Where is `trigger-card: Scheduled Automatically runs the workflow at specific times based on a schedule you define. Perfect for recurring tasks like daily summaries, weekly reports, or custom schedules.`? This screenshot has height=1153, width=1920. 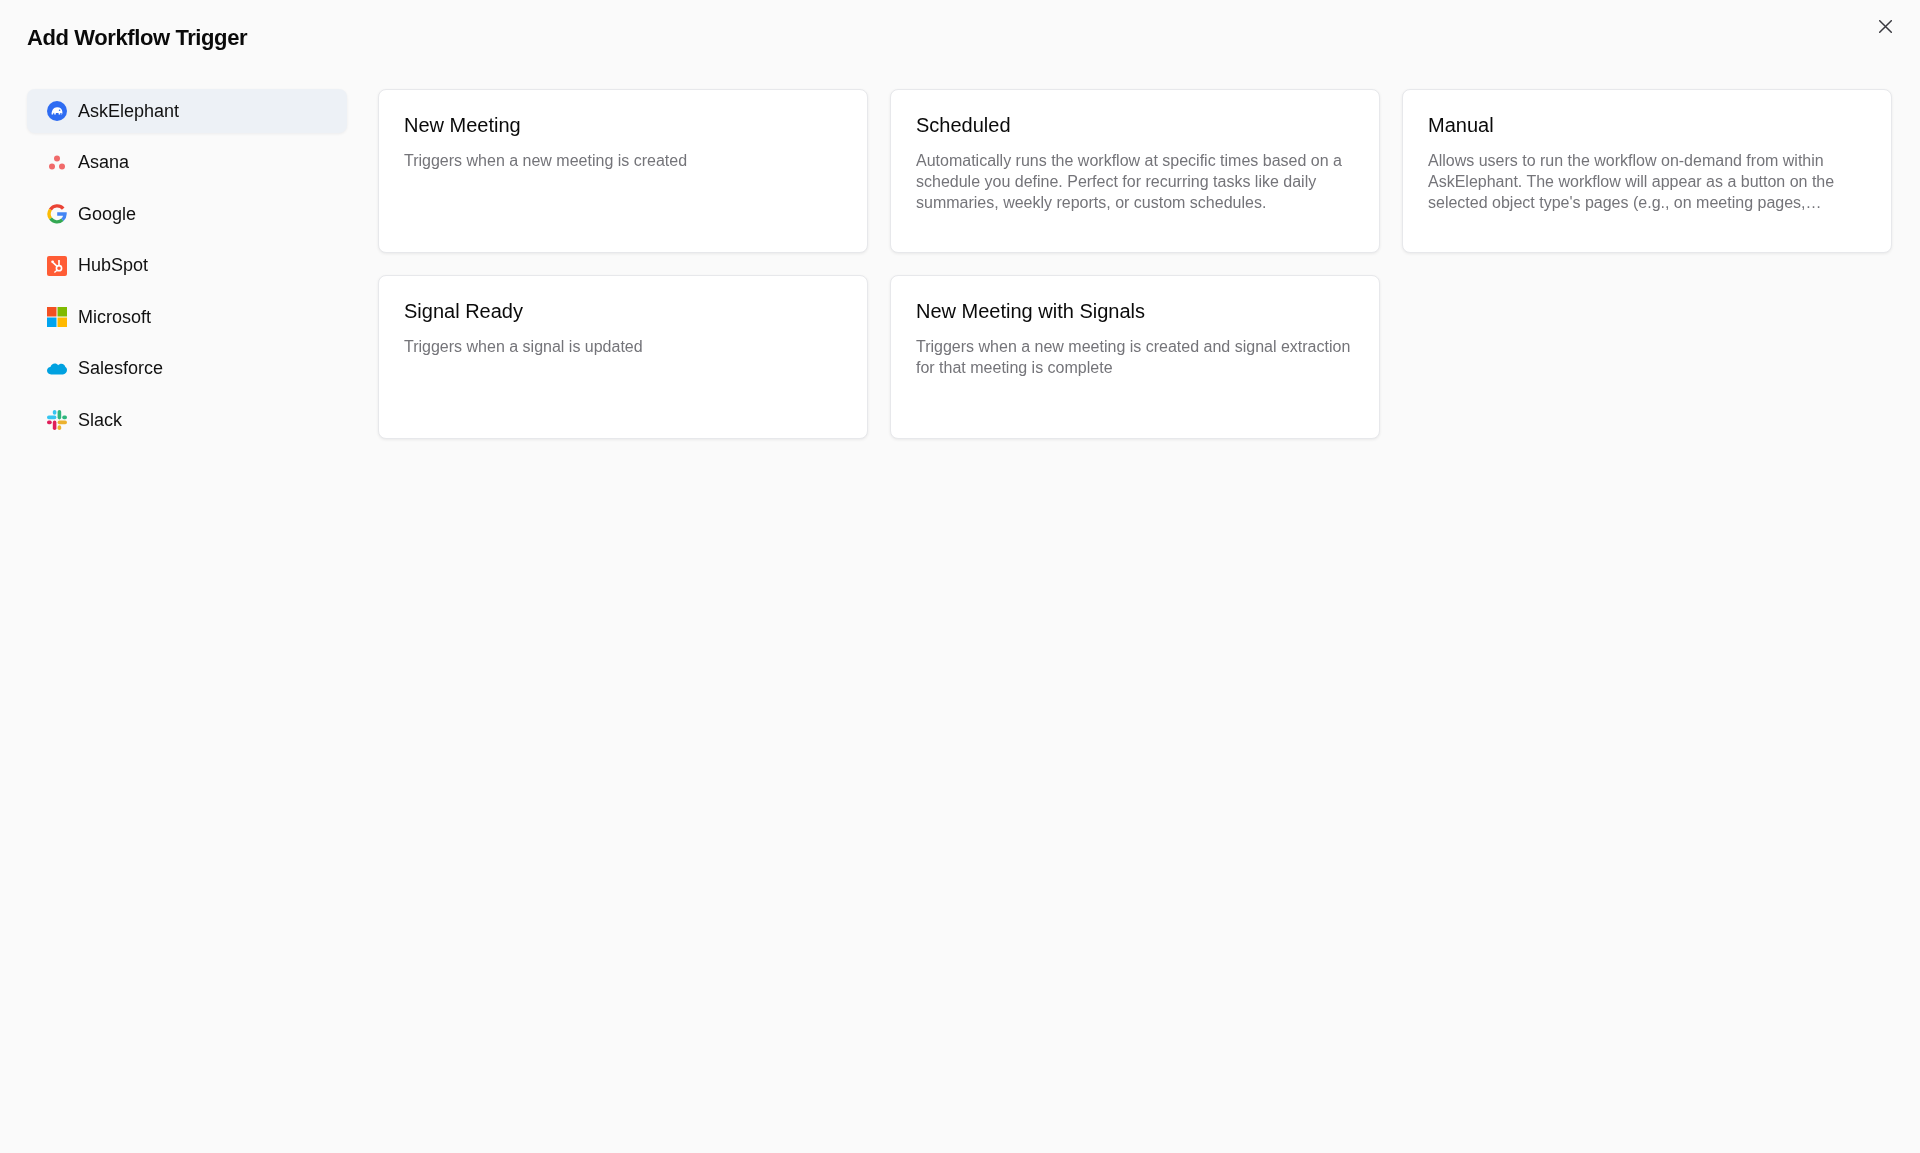
trigger-card: Scheduled Automatically runs the workflow at specific times based on a schedule you define. Perfect for recurring tasks like daily summaries, weekly reports, or custom schedules. is located at coordinates (1135, 171).